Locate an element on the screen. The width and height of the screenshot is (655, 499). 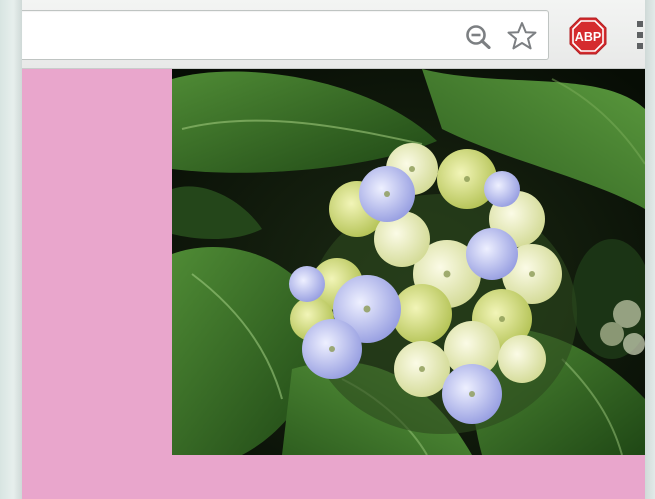
address-input is located at coordinates (247, 35).